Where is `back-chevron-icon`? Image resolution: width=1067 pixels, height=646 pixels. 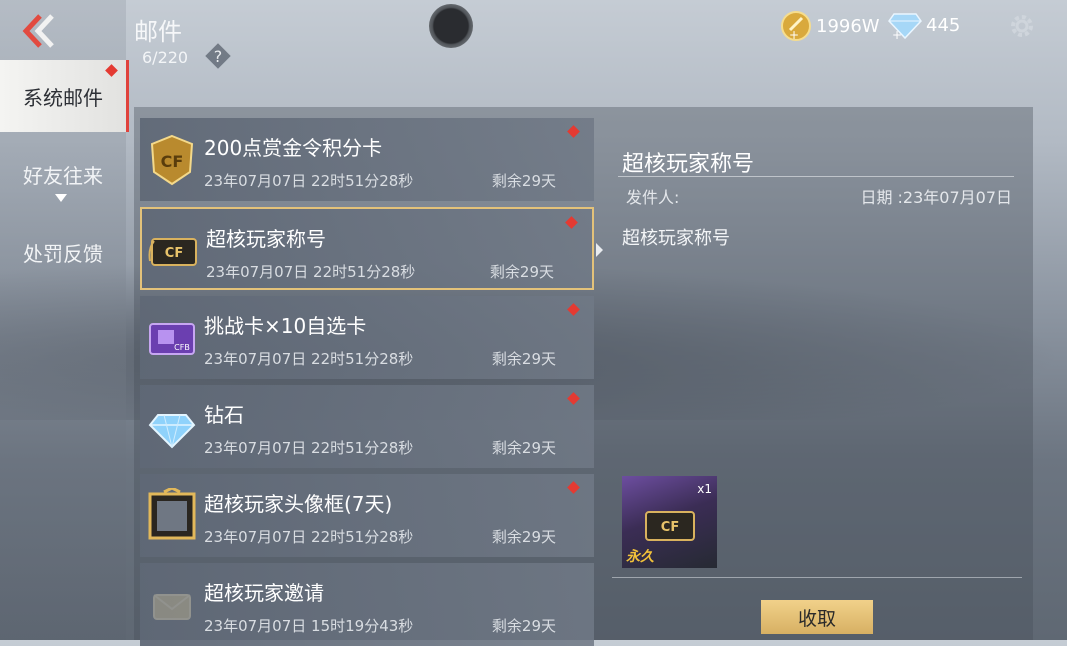 back-chevron-icon is located at coordinates (38, 31).